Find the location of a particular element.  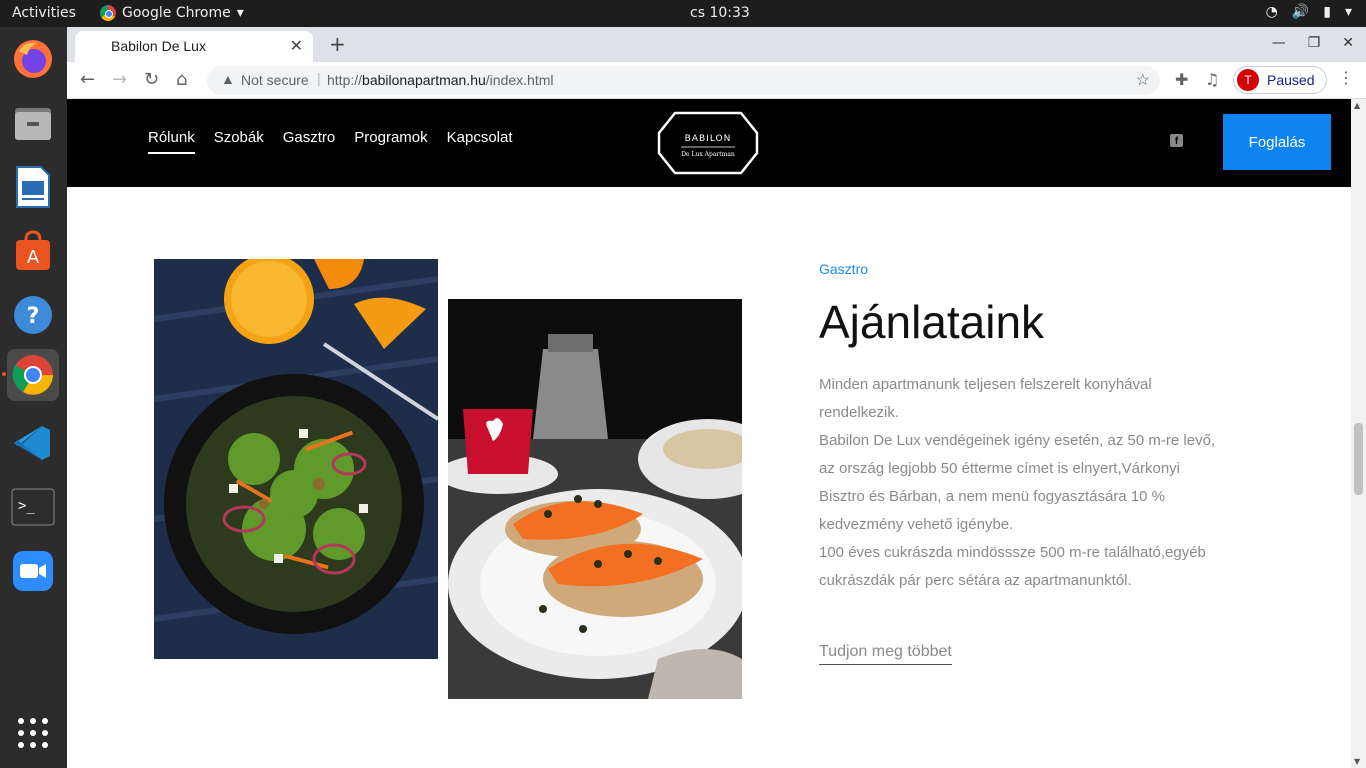

site-logo: BABILON De Lux Apartman is located at coordinates (708, 143).